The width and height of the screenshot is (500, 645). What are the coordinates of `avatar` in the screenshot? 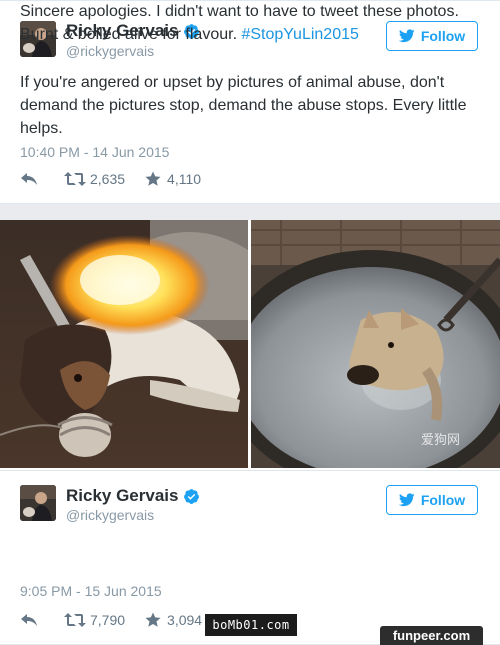 It's located at (38, 503).